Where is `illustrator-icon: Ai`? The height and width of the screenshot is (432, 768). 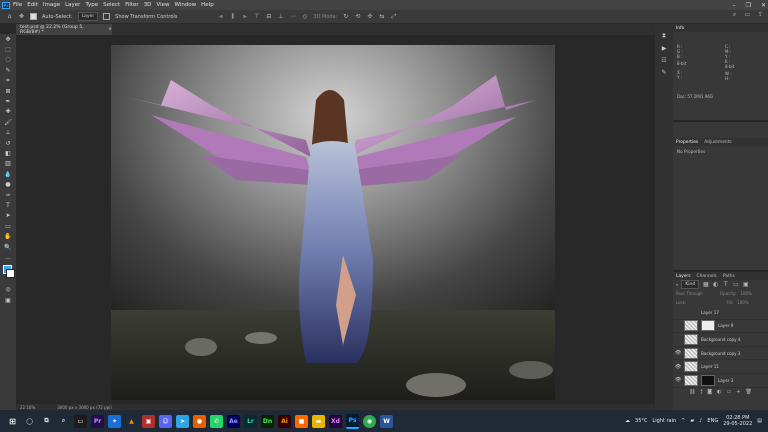 illustrator-icon: Ai is located at coordinates (284, 421).